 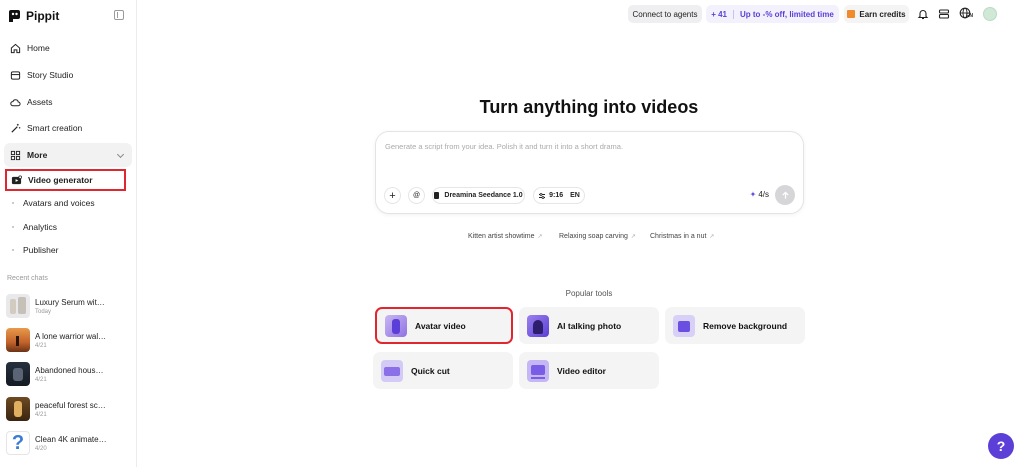 I want to click on sparkle-icon: ✦, so click(x=753, y=194).